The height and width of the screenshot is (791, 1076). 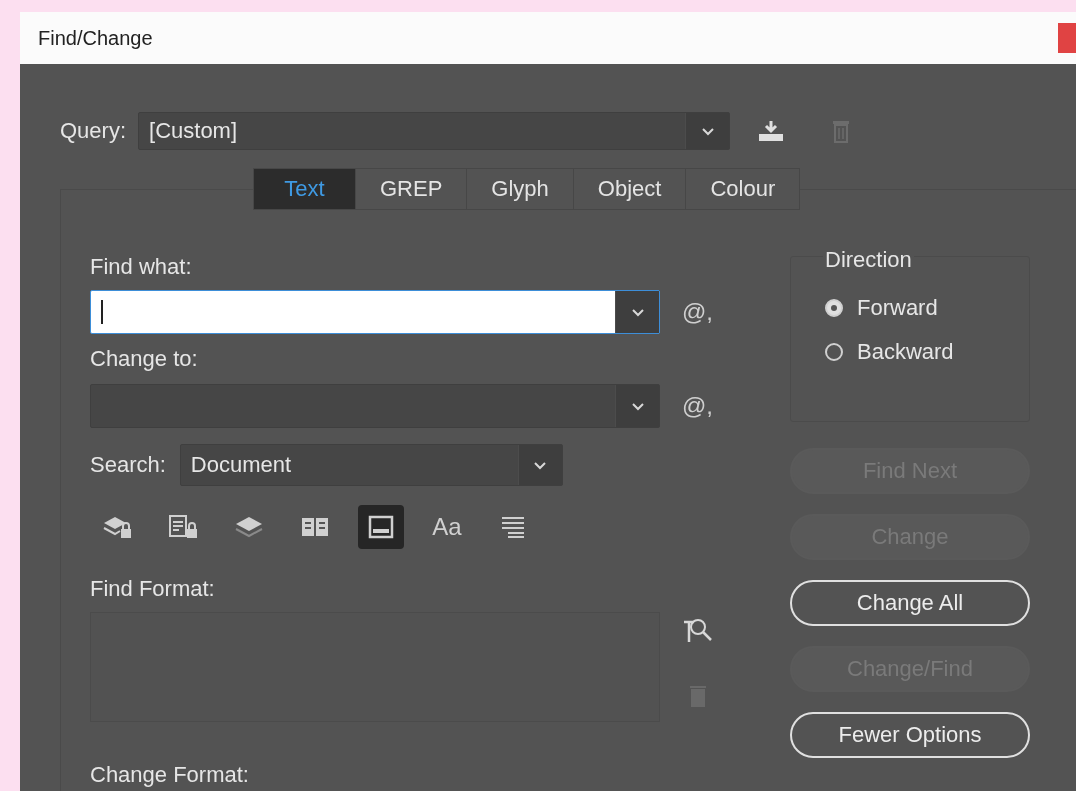 What do you see at coordinates (434, 131) in the screenshot?
I see `query-dropdown: [Custom]` at bounding box center [434, 131].